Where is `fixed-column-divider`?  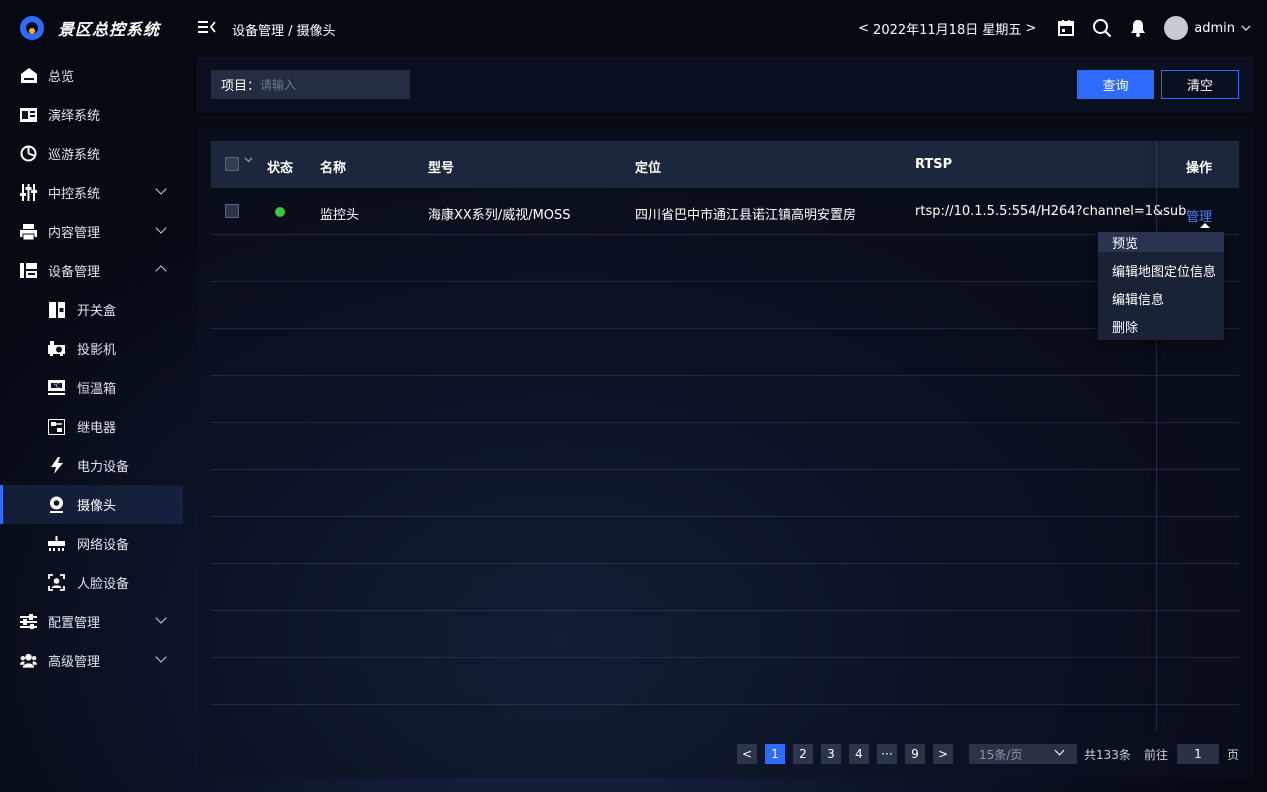
fixed-column-divider is located at coordinates (1156, 436).